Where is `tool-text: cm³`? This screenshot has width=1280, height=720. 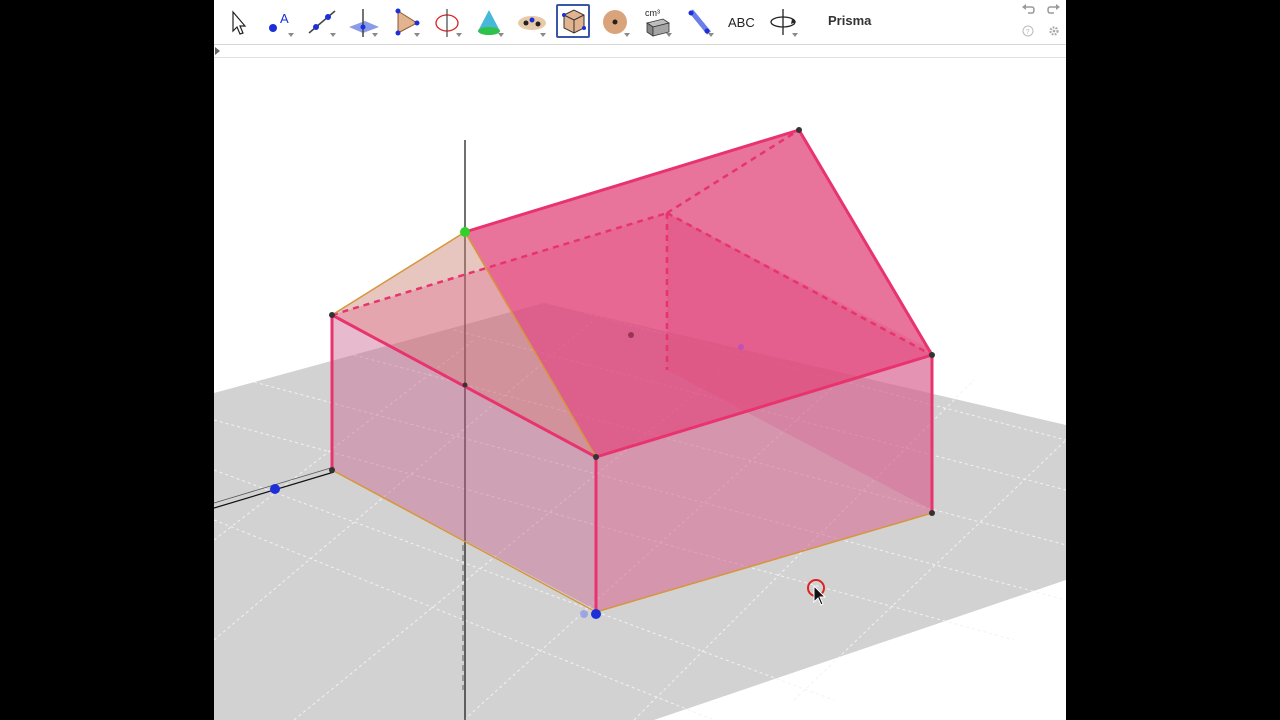
tool-text: cm³ is located at coordinates (652, 13).